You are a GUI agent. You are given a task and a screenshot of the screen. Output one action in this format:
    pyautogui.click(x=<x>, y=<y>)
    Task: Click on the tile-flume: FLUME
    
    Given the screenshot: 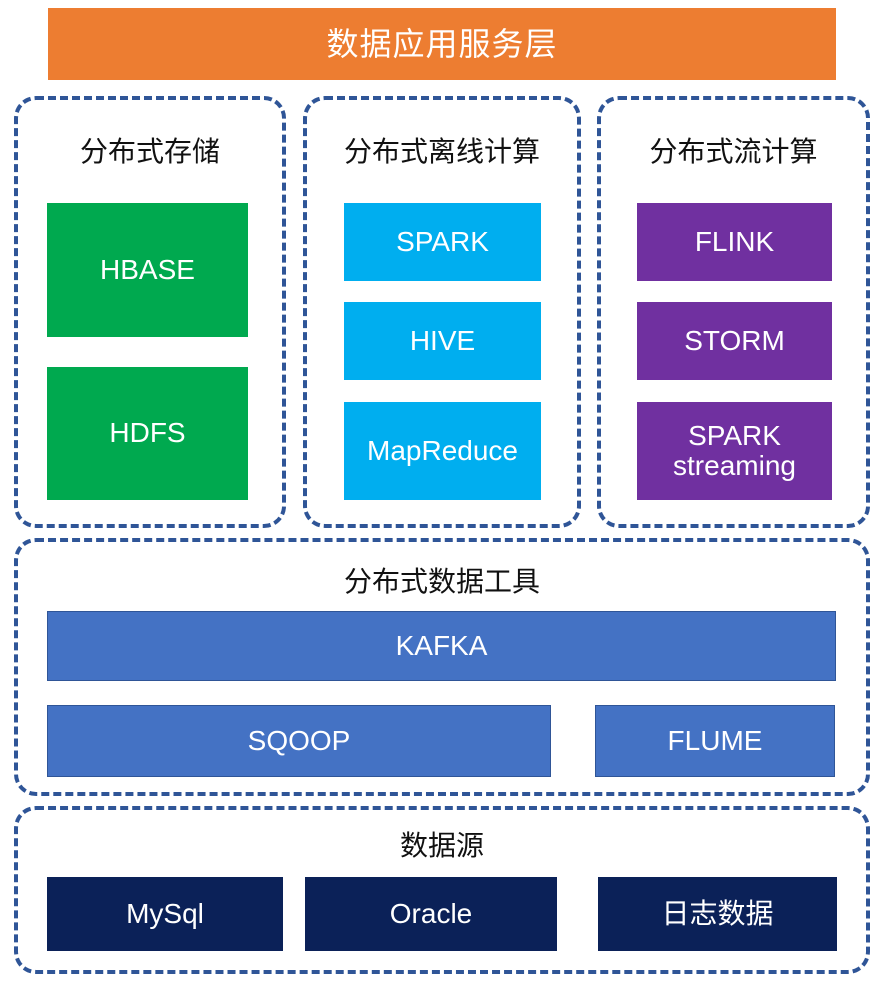 What is the action you would take?
    pyautogui.click(x=715, y=741)
    